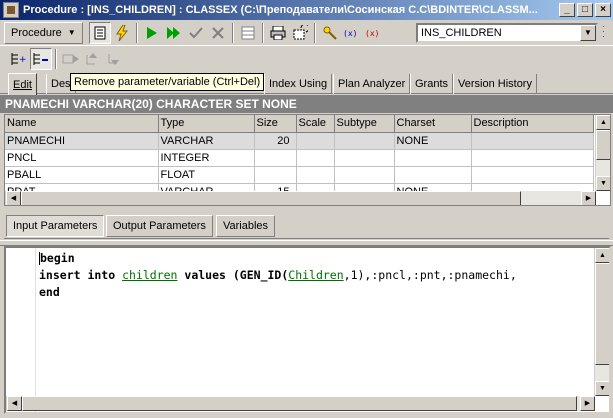 The image size is (613, 418). What do you see at coordinates (316, 275) in the screenshot?
I see `identifier: Children` at bounding box center [316, 275].